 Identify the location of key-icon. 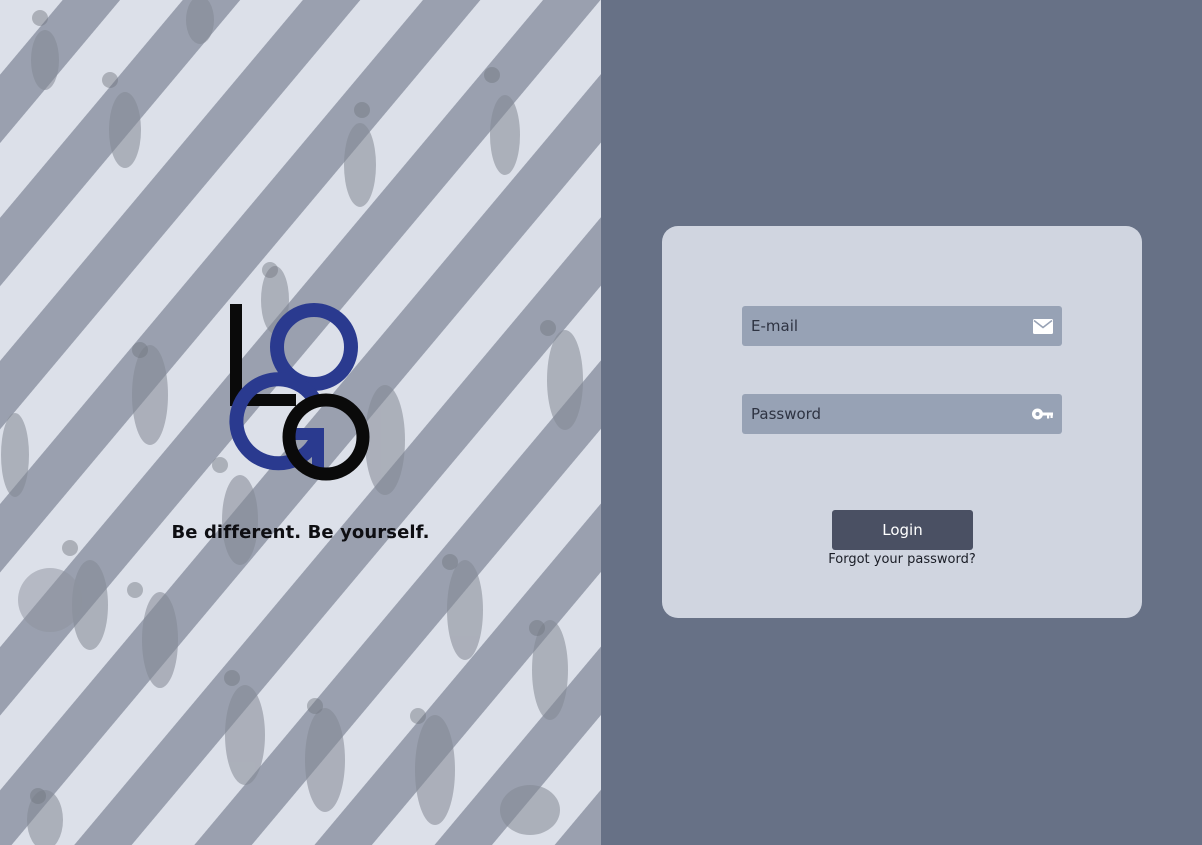
(1043, 414).